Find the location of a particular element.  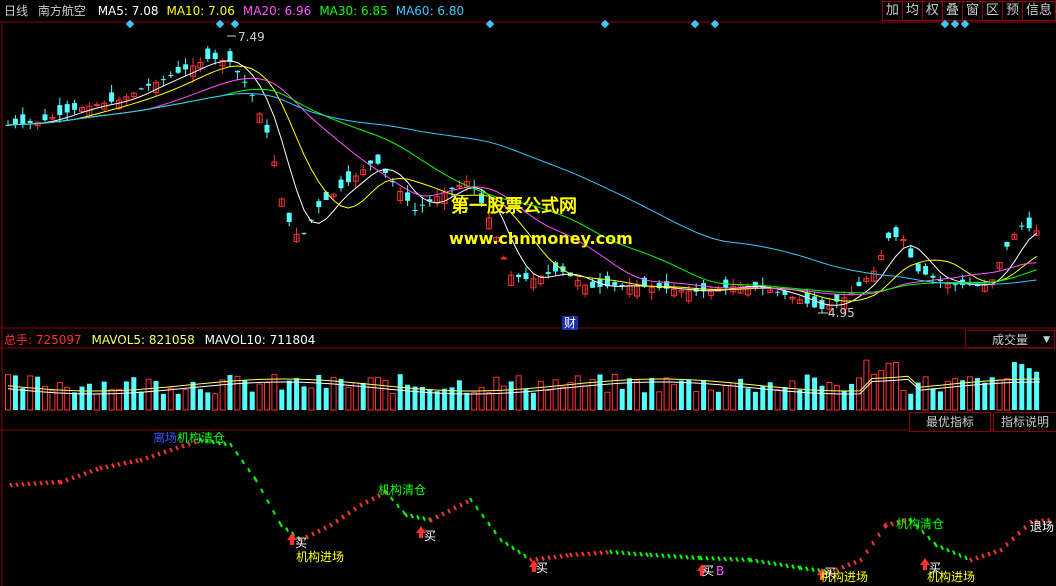

finance-badge: 财 is located at coordinates (570, 323).